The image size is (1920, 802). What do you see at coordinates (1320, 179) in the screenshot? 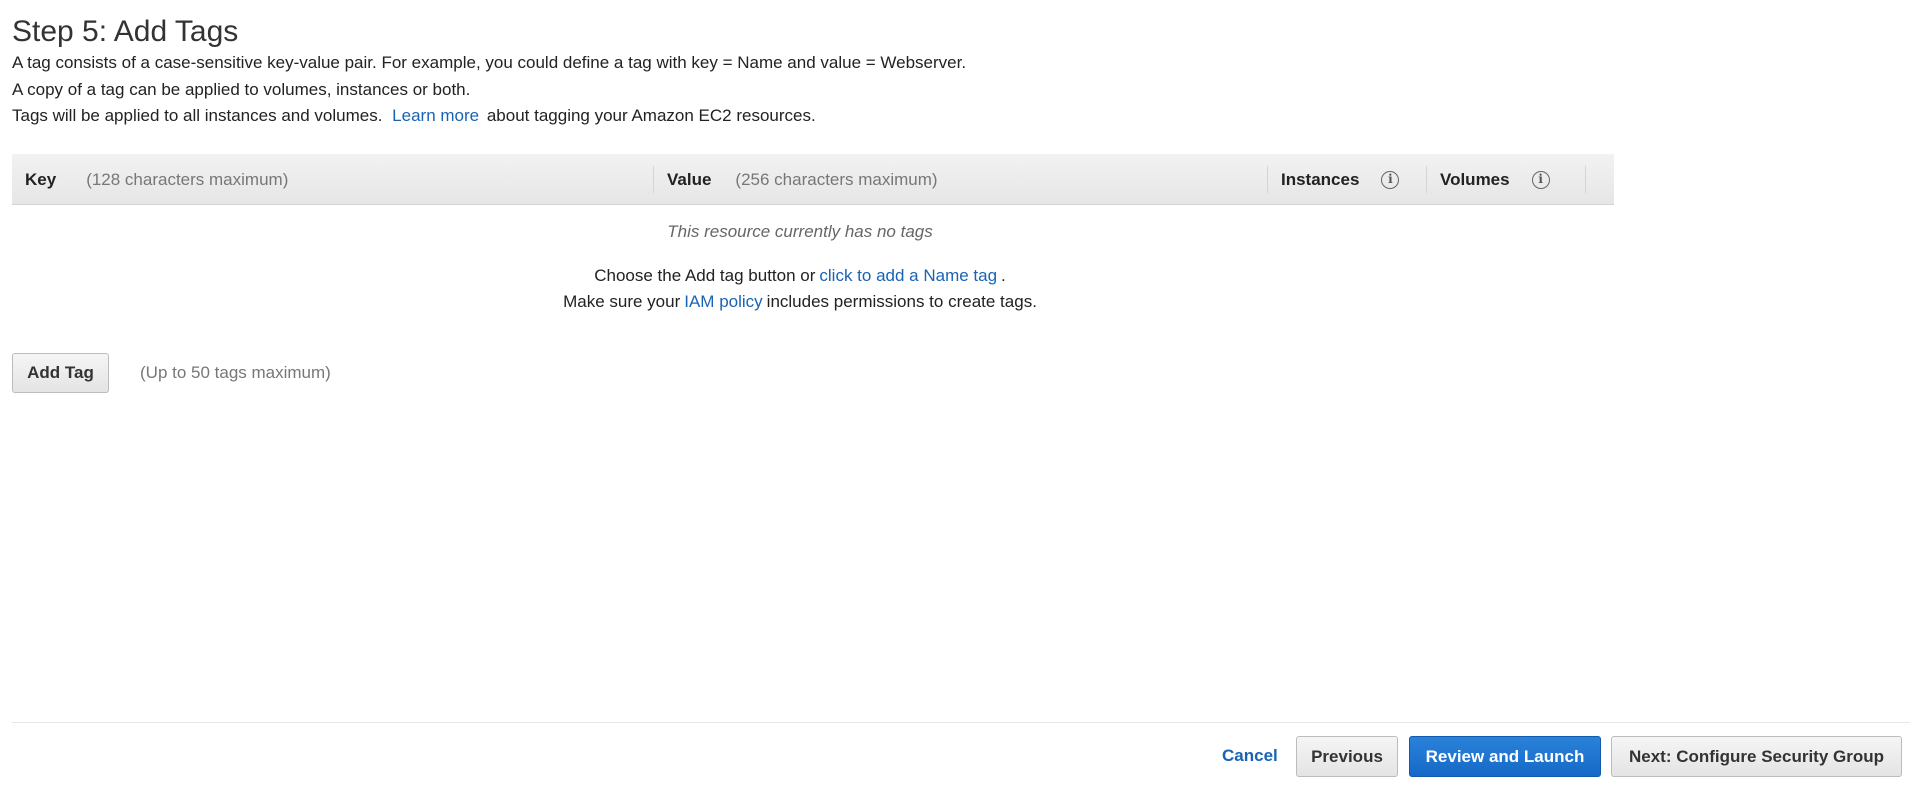
I see `instances-column-label: Instances` at bounding box center [1320, 179].